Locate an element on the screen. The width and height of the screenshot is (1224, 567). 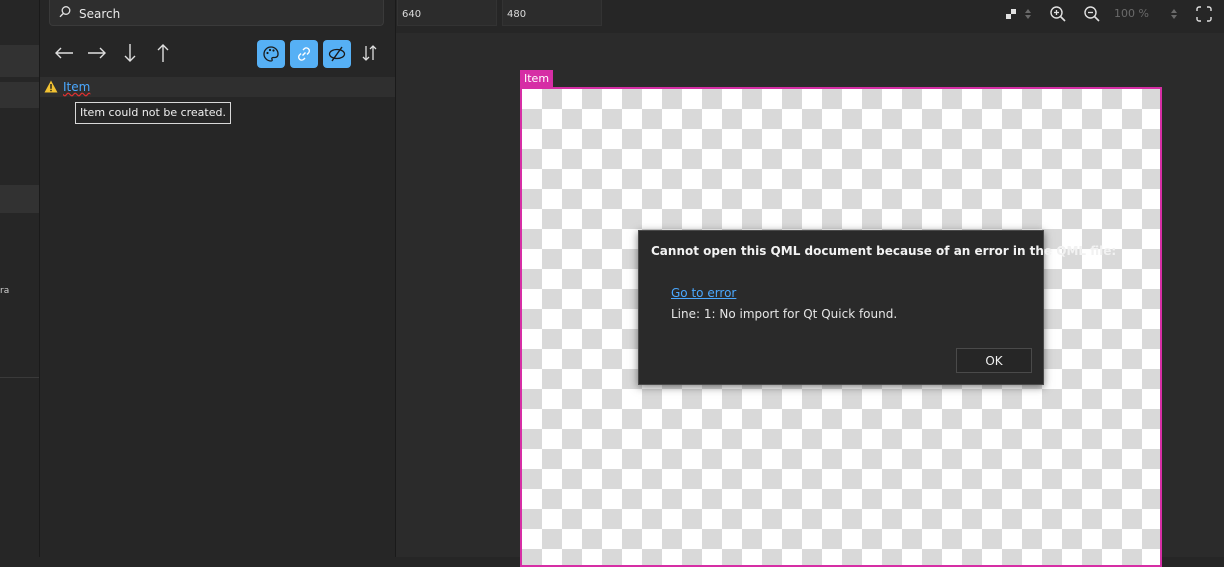
left-side-panel: ra is located at coordinates (20, 278).